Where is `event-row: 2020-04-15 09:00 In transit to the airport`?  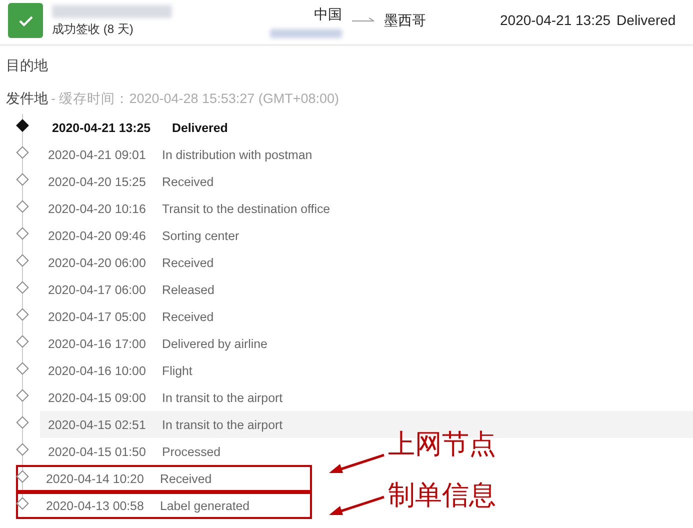
event-row: 2020-04-15 09:00 In transit to the airport is located at coordinates (164, 397).